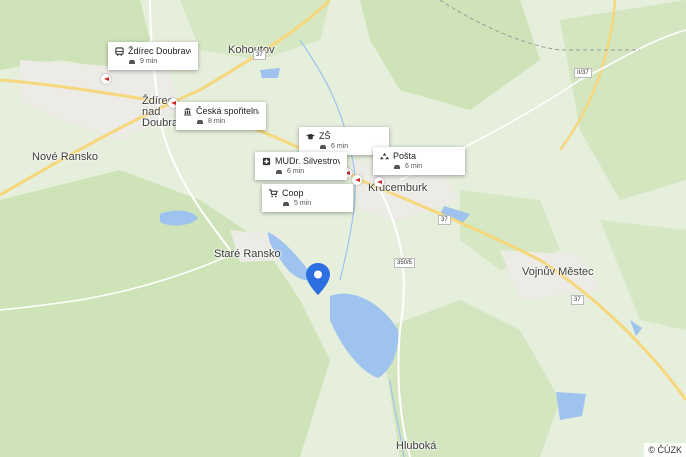 The height and width of the screenshot is (457, 686). Describe the element at coordinates (187, 111) in the screenshot. I see `bank-icon` at that location.